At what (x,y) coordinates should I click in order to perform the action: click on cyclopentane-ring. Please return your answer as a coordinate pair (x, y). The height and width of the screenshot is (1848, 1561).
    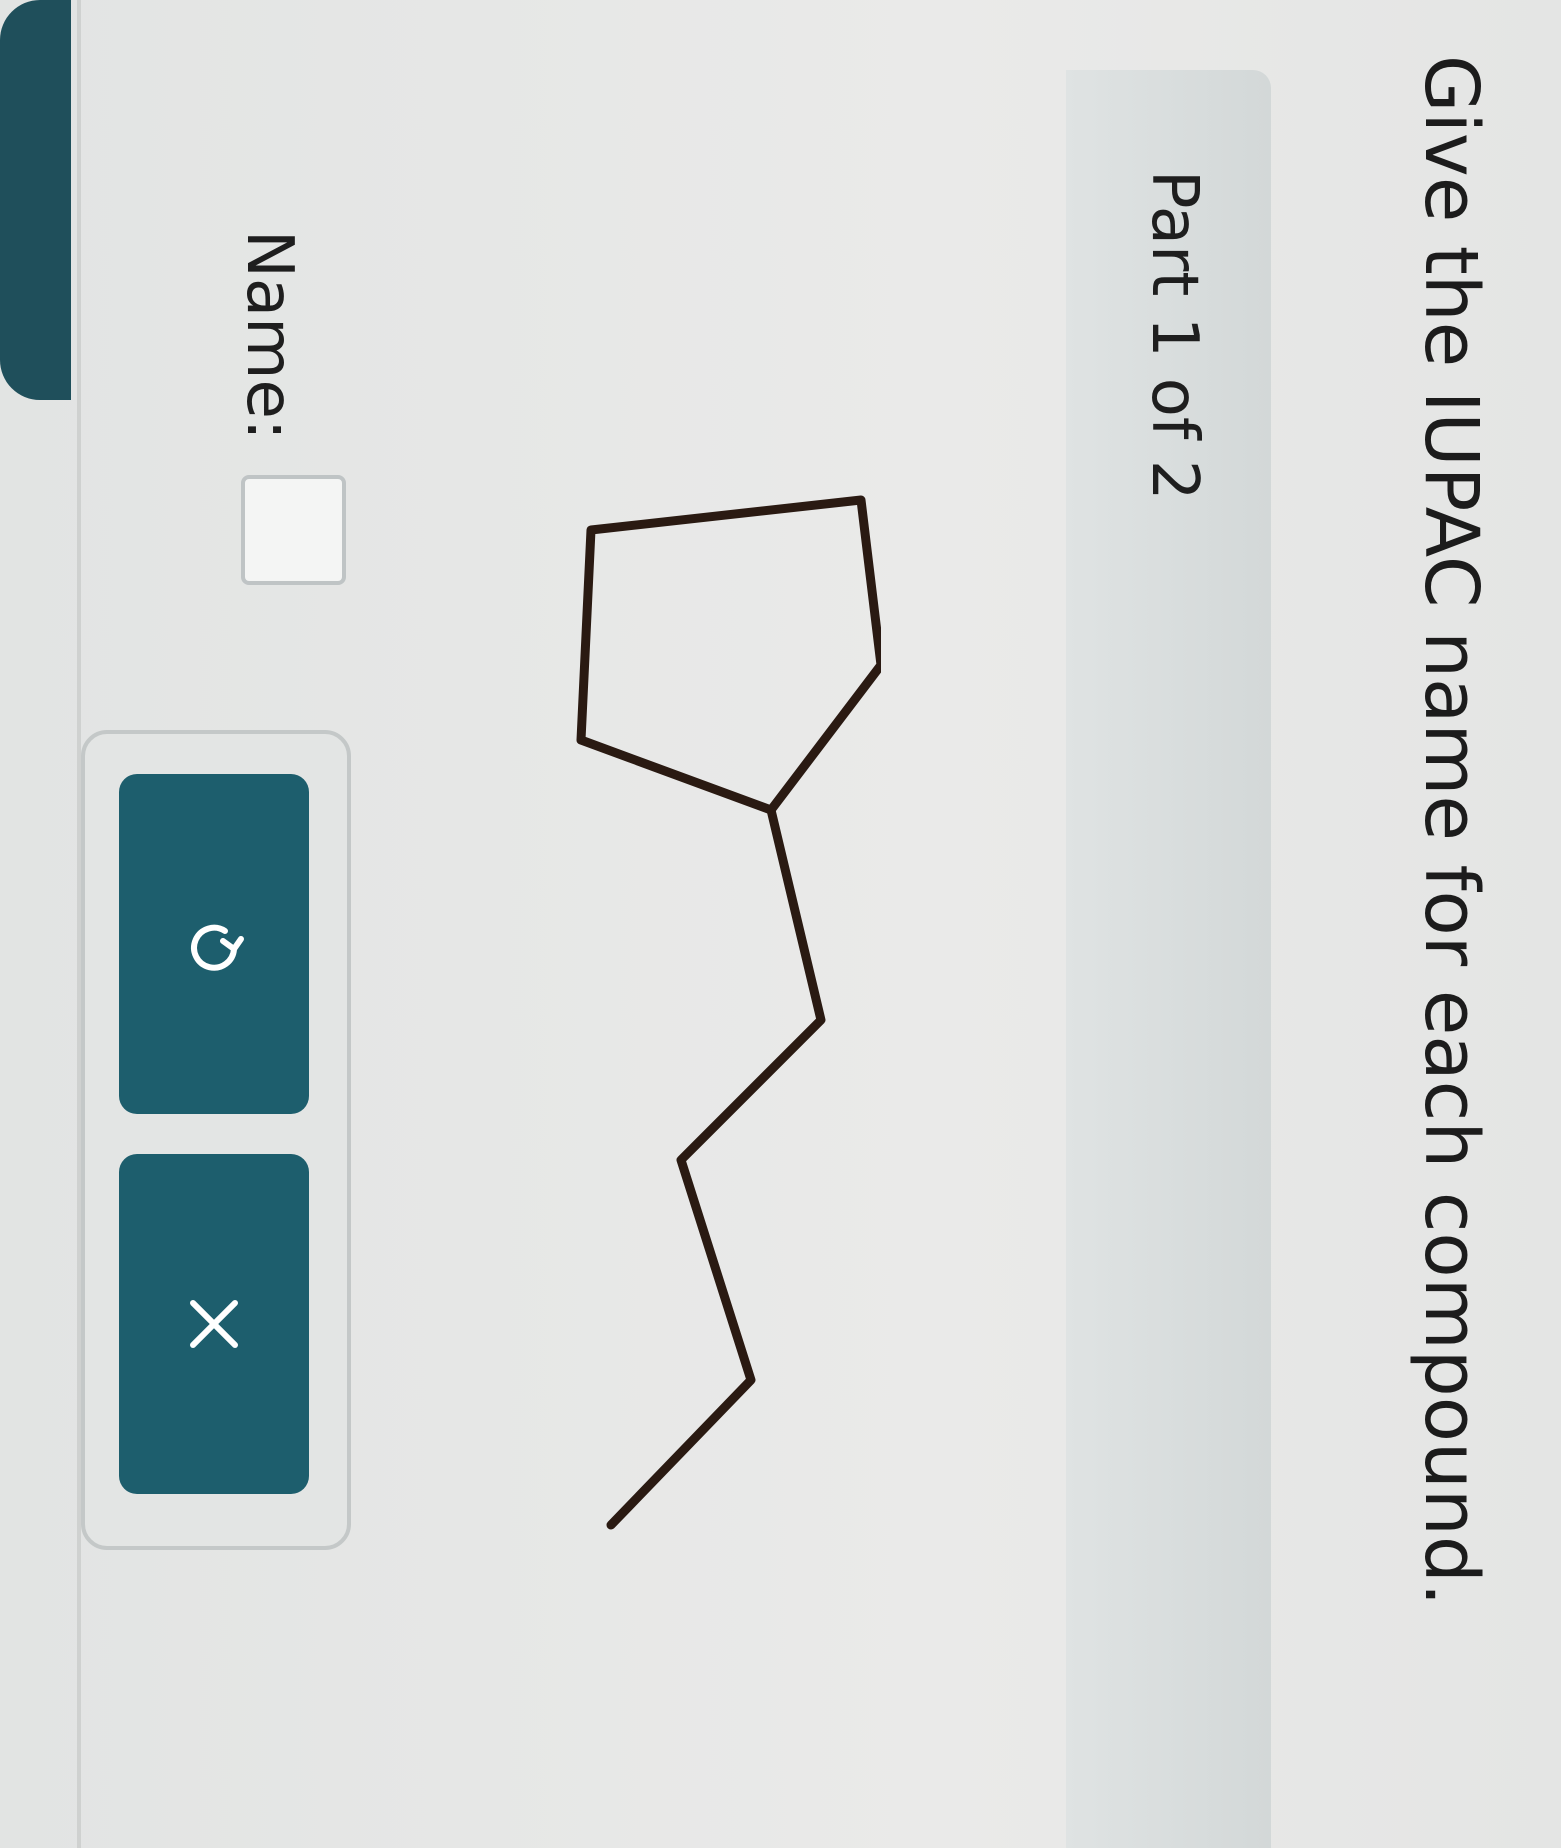
    Looking at the image, I should click on (728, 655).